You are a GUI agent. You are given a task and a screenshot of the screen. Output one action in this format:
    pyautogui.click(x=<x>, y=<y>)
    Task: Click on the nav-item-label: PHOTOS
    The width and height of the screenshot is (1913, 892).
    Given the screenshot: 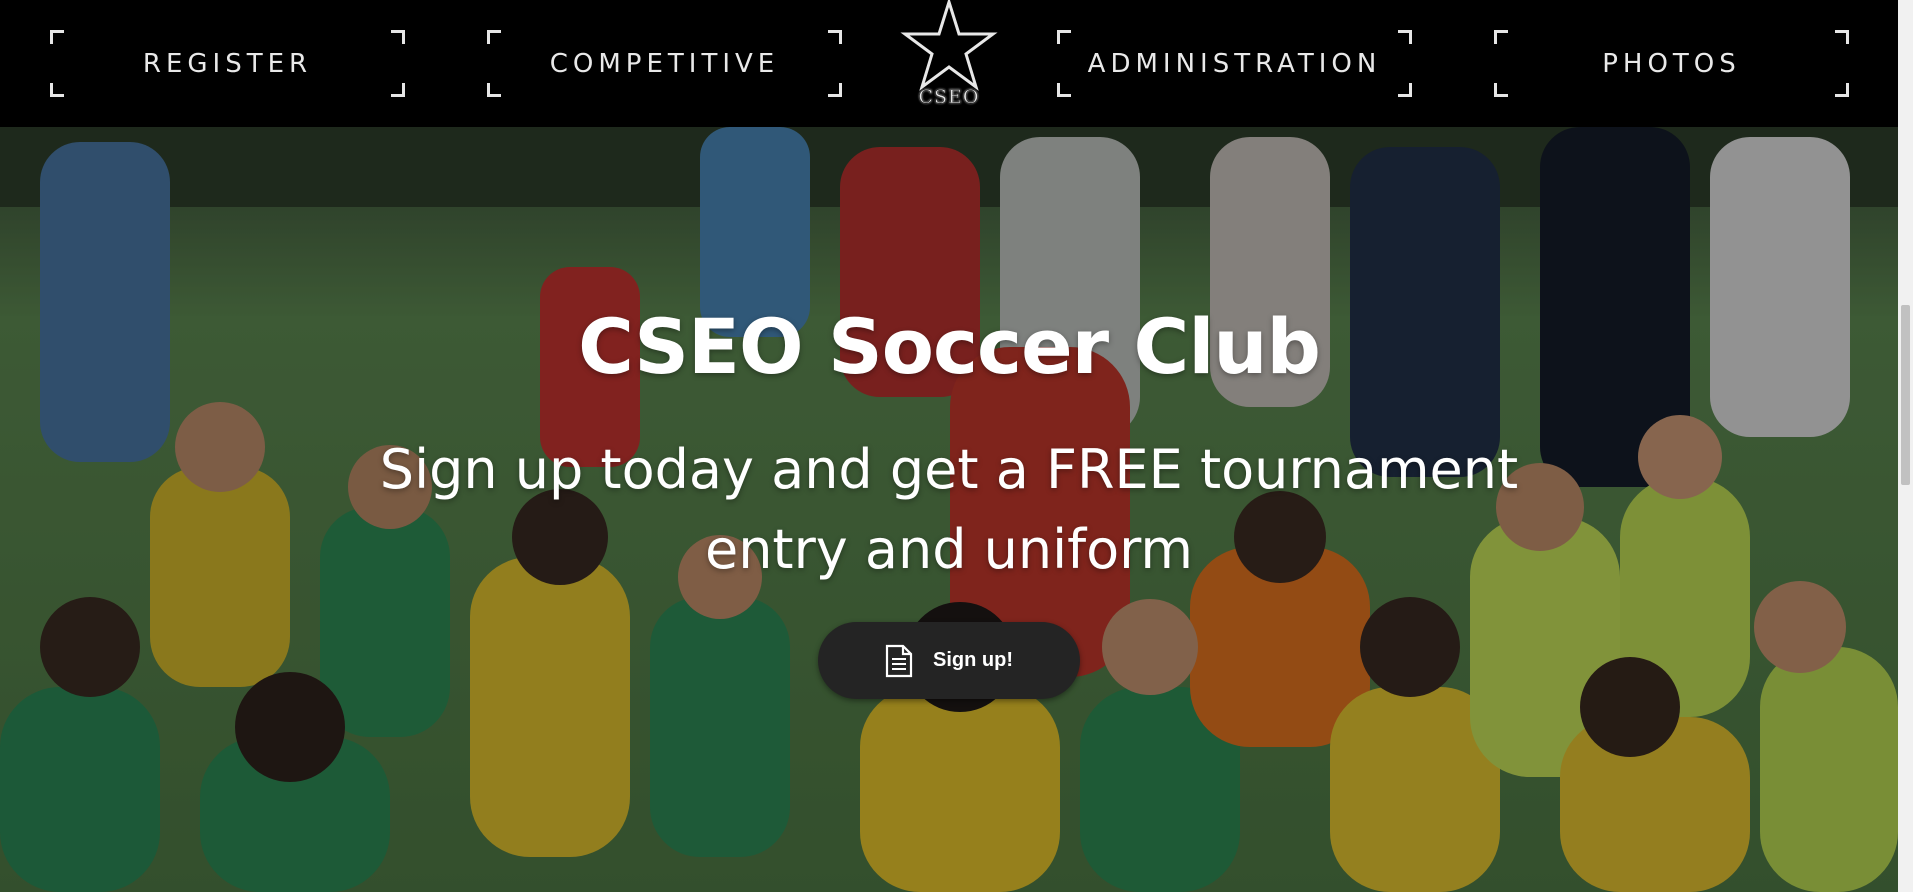 What is the action you would take?
    pyautogui.click(x=1671, y=63)
    